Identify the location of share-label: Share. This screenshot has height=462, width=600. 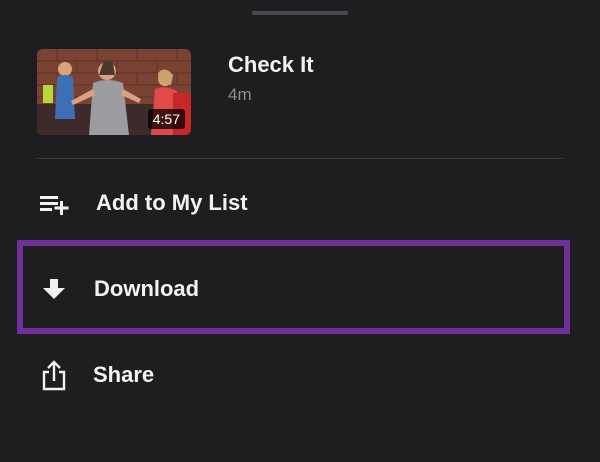
(124, 374).